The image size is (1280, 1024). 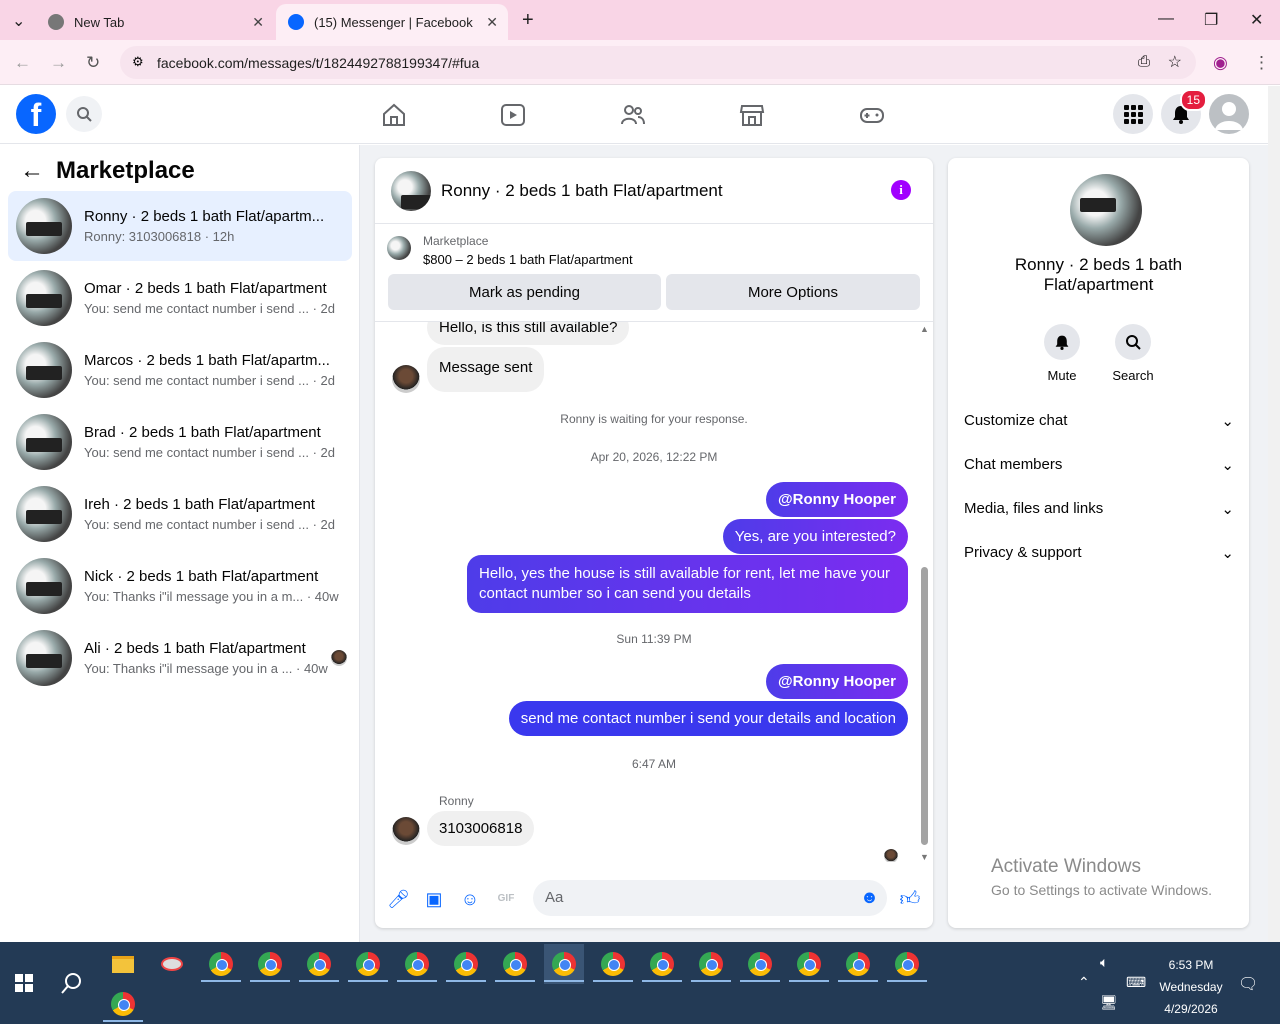 What do you see at coordinates (924, 329) in the screenshot?
I see `scroll-up-icon: ▲` at bounding box center [924, 329].